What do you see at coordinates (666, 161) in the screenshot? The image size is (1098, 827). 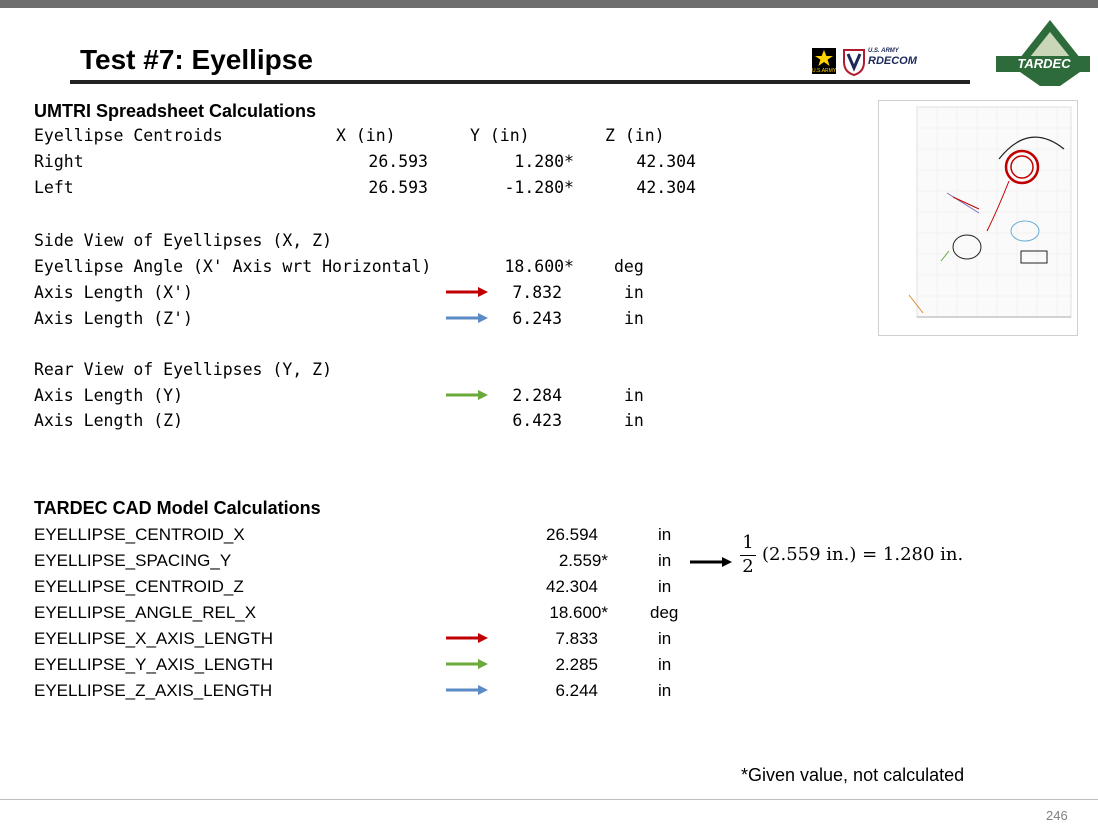 I see `row-right-z: 42.304` at bounding box center [666, 161].